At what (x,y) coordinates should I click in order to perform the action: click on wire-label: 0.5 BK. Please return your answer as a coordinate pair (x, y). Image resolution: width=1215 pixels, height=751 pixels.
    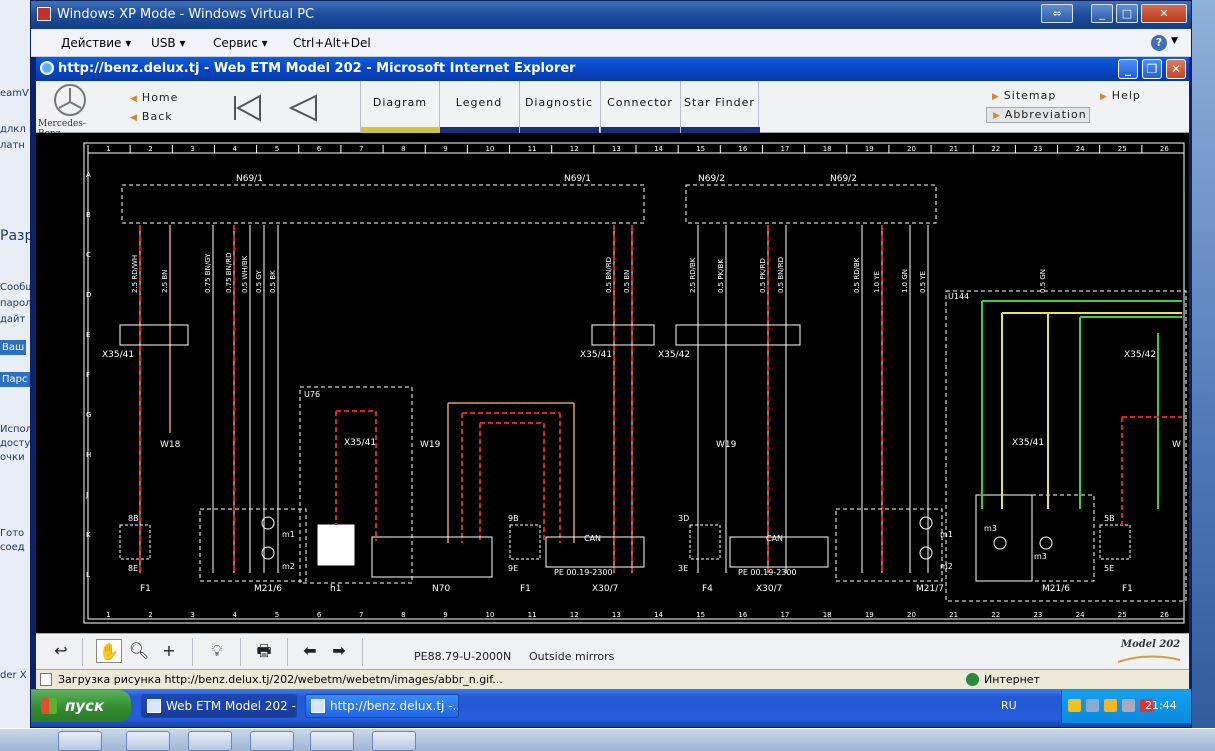
    Looking at the image, I should click on (273, 281).